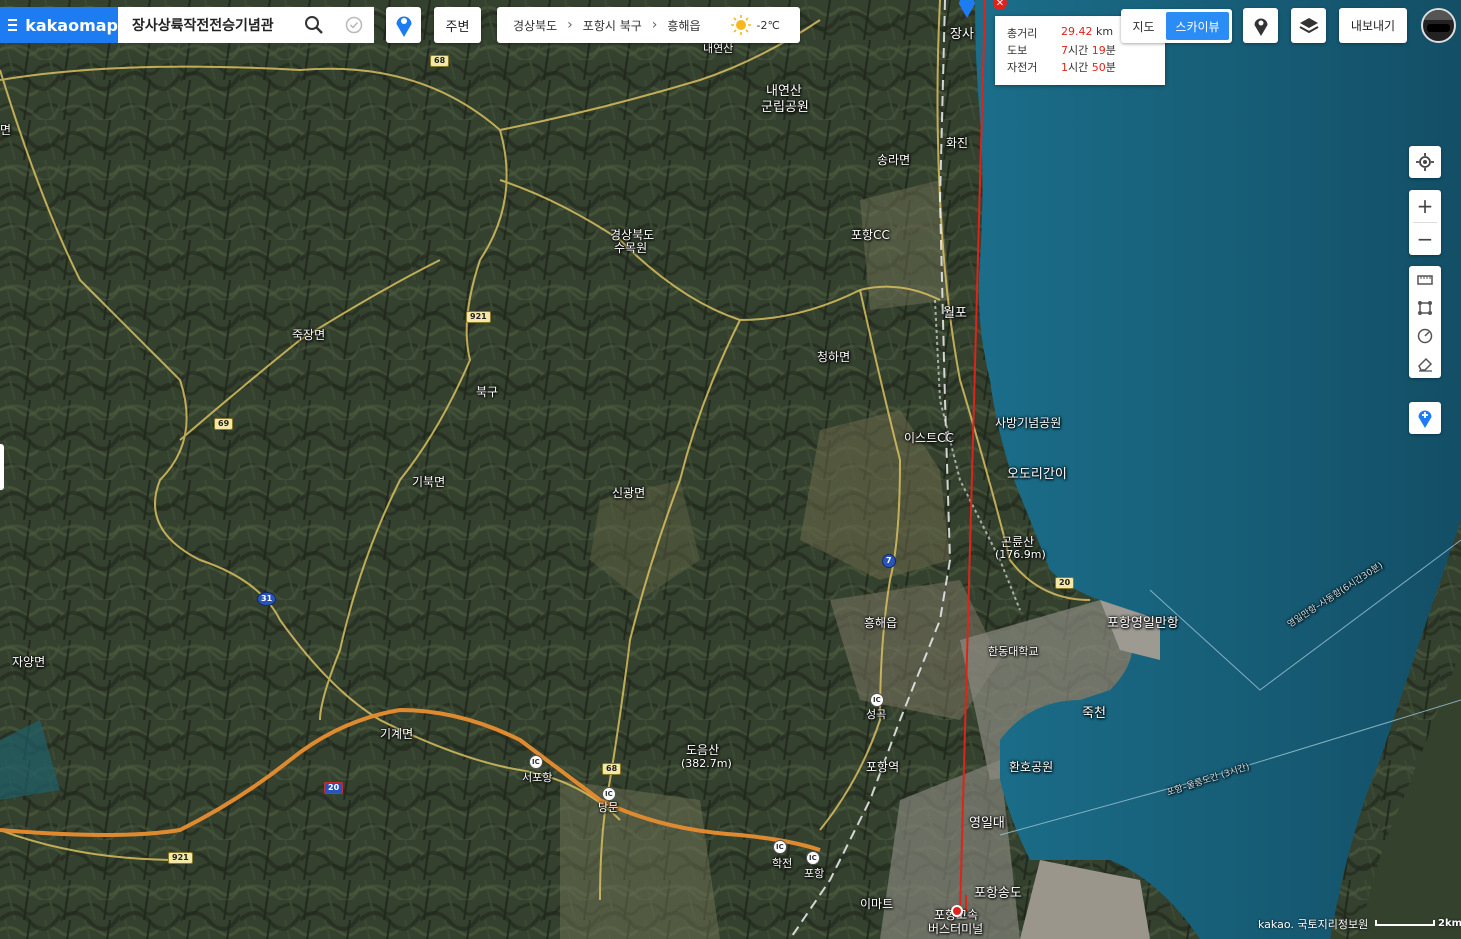 Image resolution: width=1461 pixels, height=939 pixels. What do you see at coordinates (334, 788) in the screenshot?
I see `road-shield-20-expressway: 20` at bounding box center [334, 788].